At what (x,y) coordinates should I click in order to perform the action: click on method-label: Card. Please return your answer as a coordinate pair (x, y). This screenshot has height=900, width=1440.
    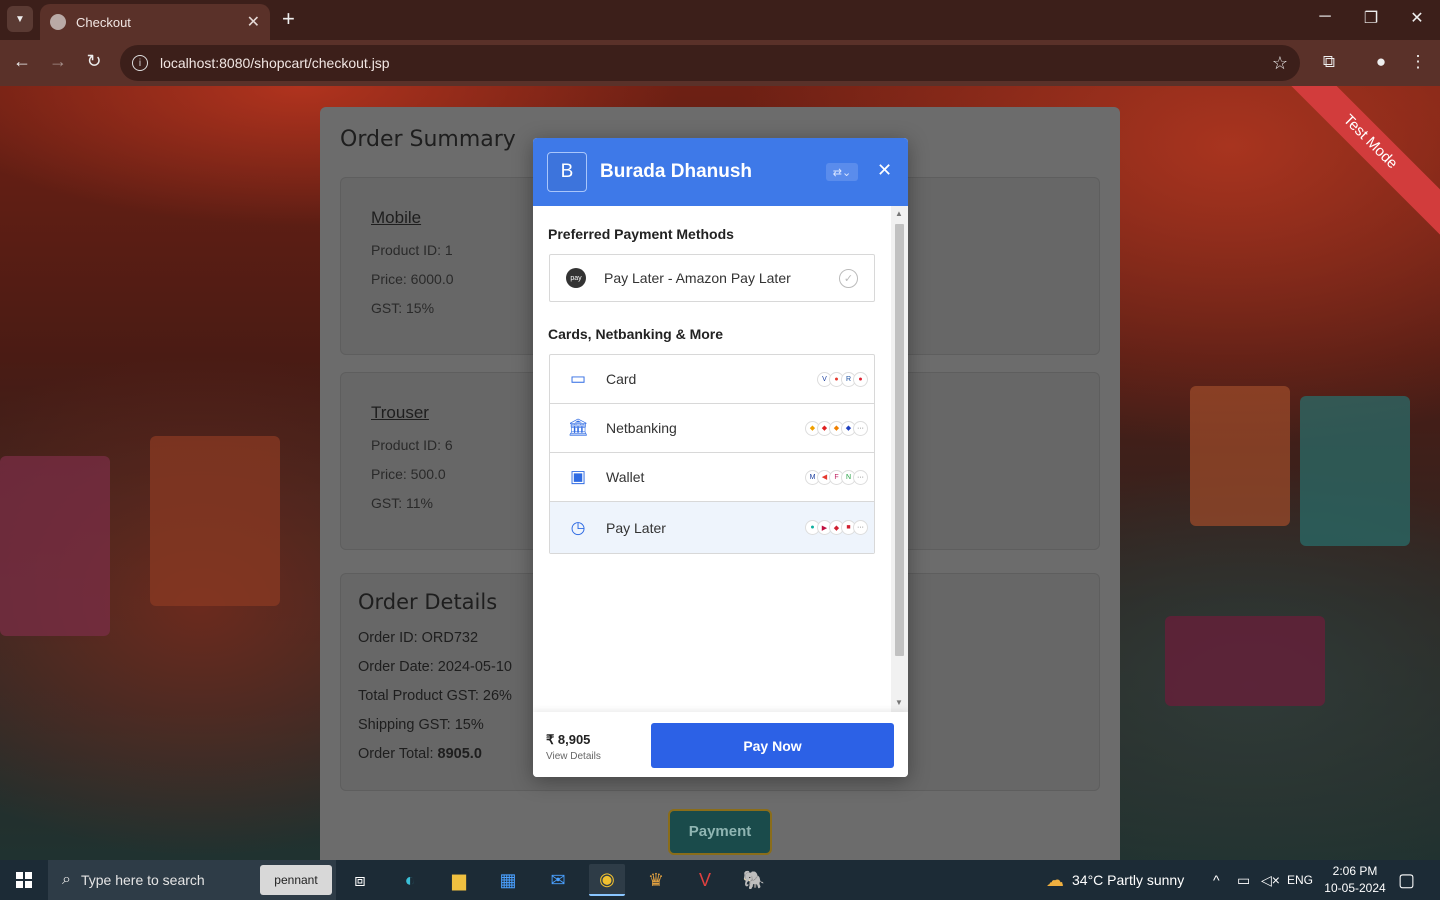
    Looking at the image, I should click on (621, 379).